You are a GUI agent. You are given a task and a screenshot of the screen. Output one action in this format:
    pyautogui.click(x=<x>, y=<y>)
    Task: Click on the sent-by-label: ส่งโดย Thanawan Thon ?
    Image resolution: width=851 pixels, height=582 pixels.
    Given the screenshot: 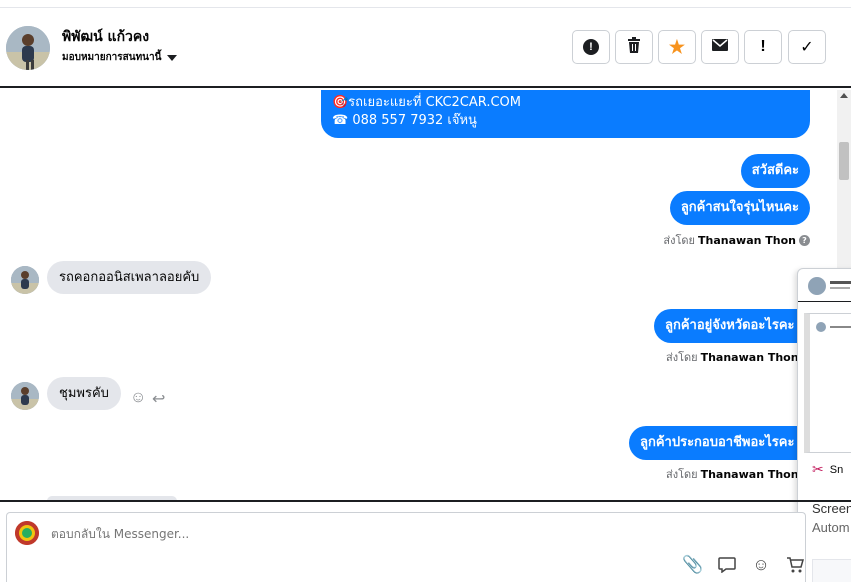 What is the action you would take?
    pyautogui.click(x=736, y=240)
    